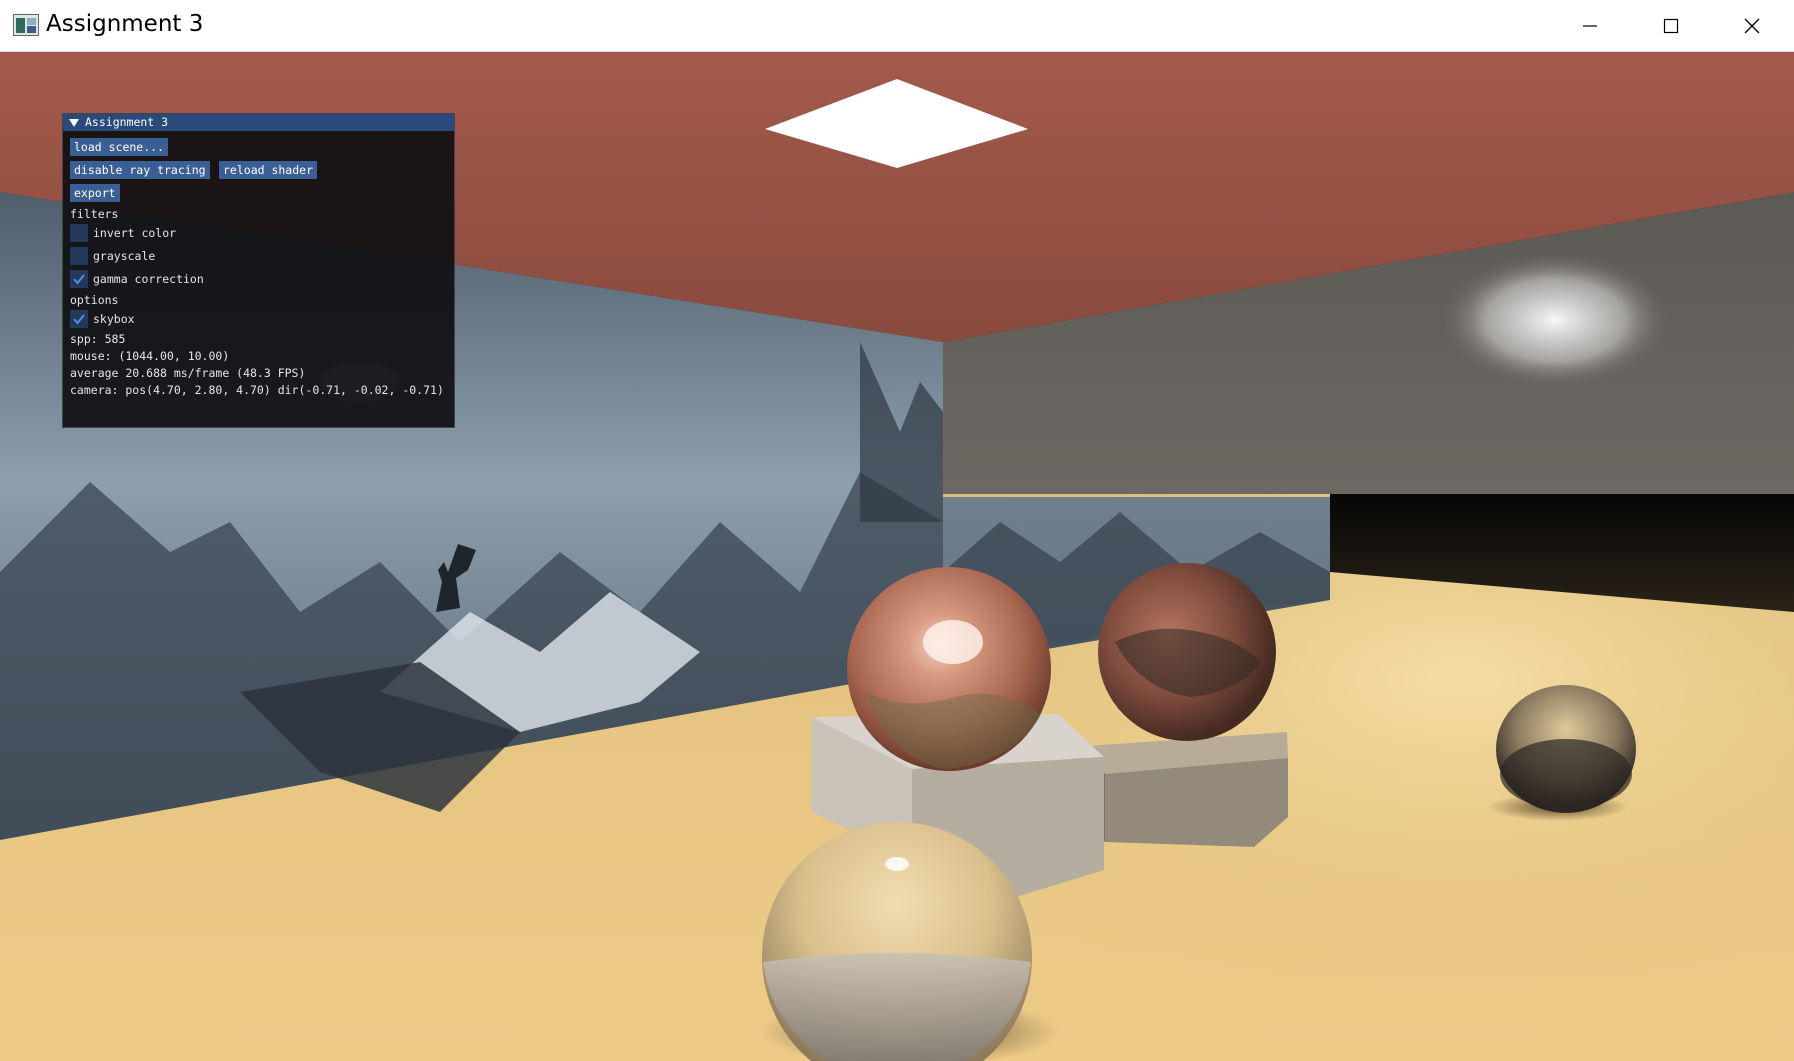  What do you see at coordinates (268, 170) in the screenshot?
I see `reload-shader-button: reload shader` at bounding box center [268, 170].